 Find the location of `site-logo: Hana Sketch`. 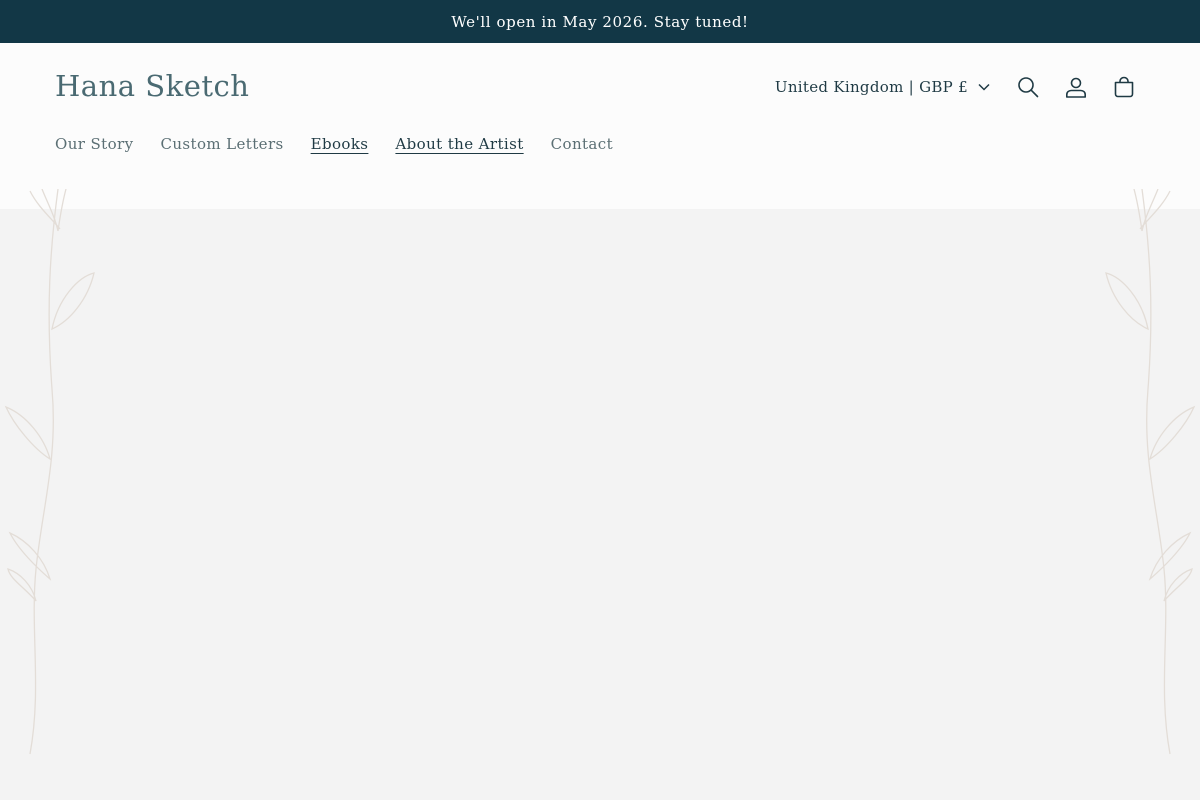

site-logo: Hana Sketch is located at coordinates (152, 86).